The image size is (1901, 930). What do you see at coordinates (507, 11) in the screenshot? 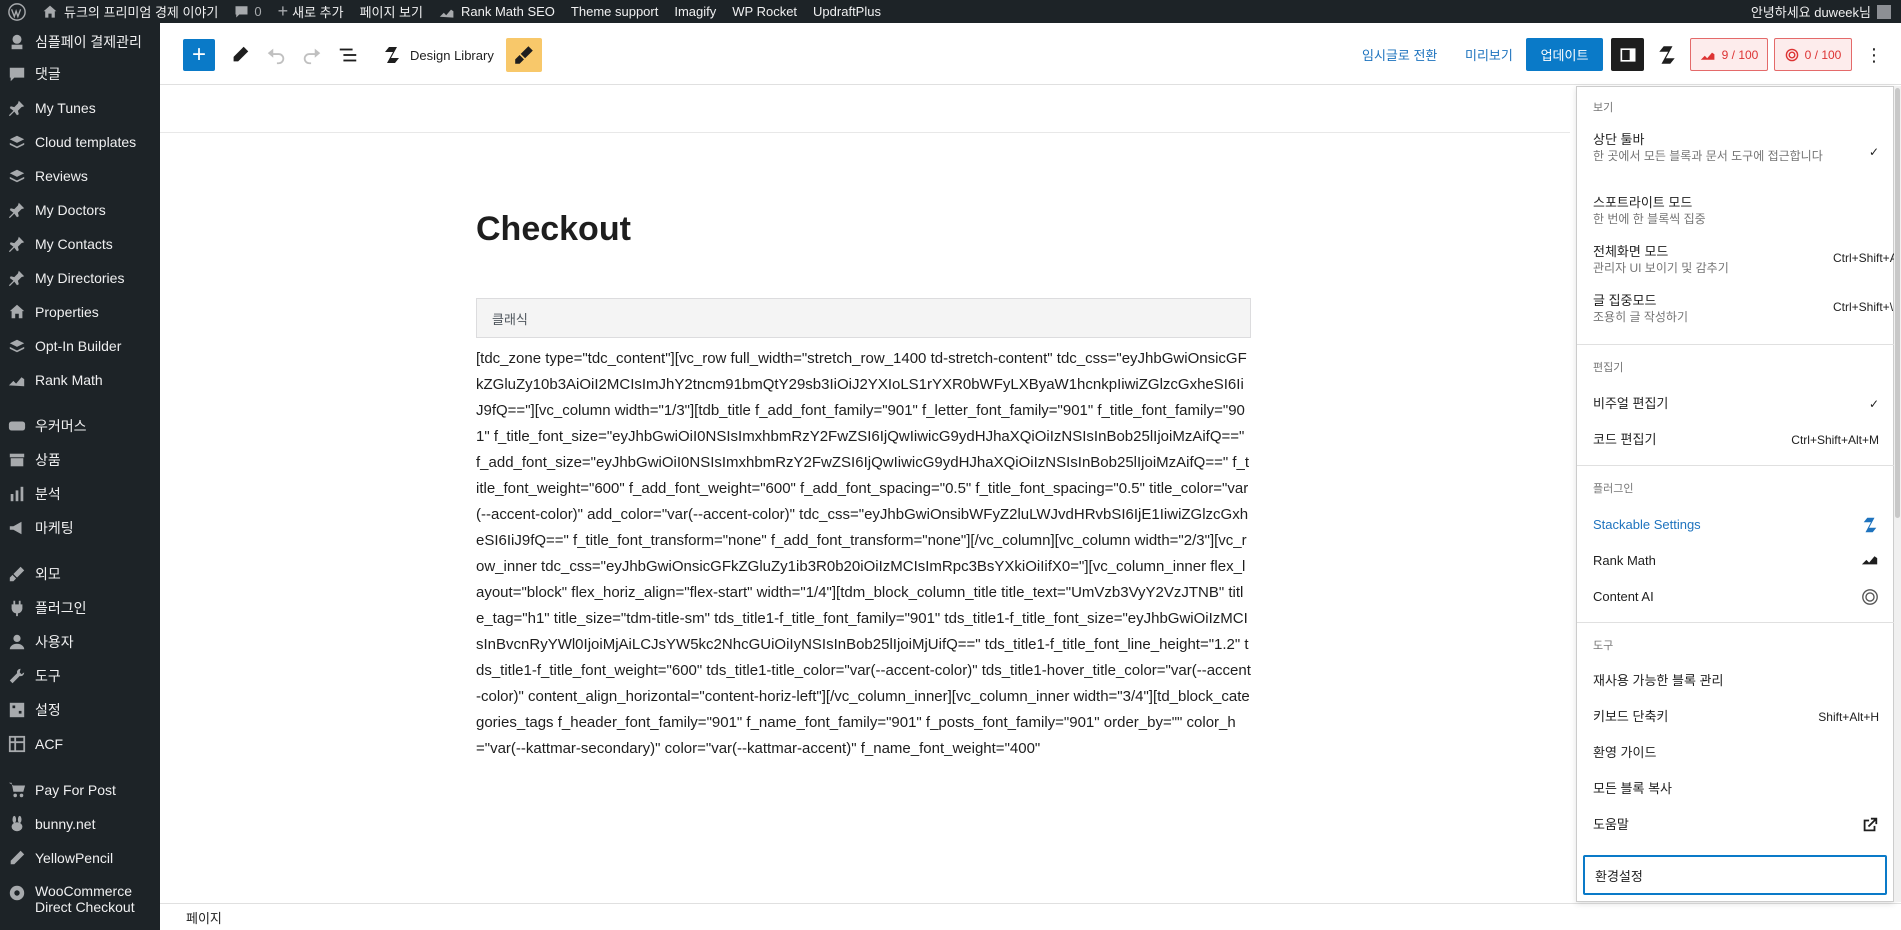
I see `rank-math-label: Rank Math SEO` at bounding box center [507, 11].